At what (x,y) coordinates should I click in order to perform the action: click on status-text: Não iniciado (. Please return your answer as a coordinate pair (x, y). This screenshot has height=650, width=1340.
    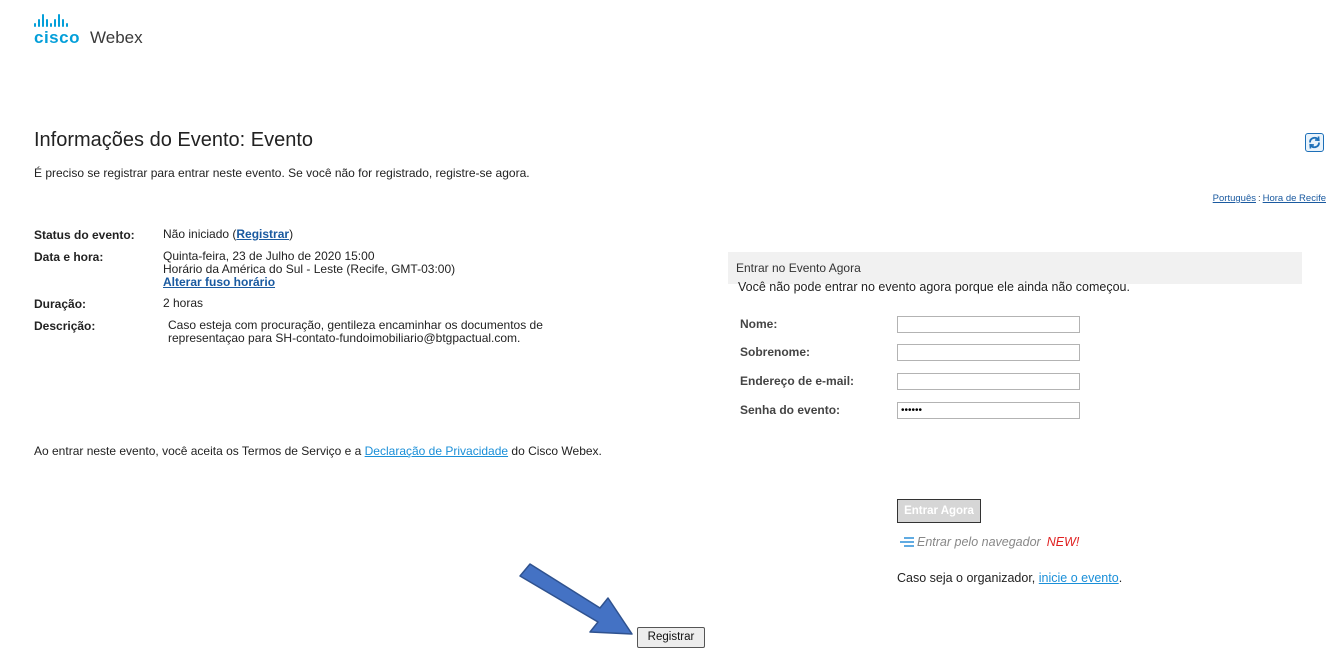
    Looking at the image, I should click on (200, 234).